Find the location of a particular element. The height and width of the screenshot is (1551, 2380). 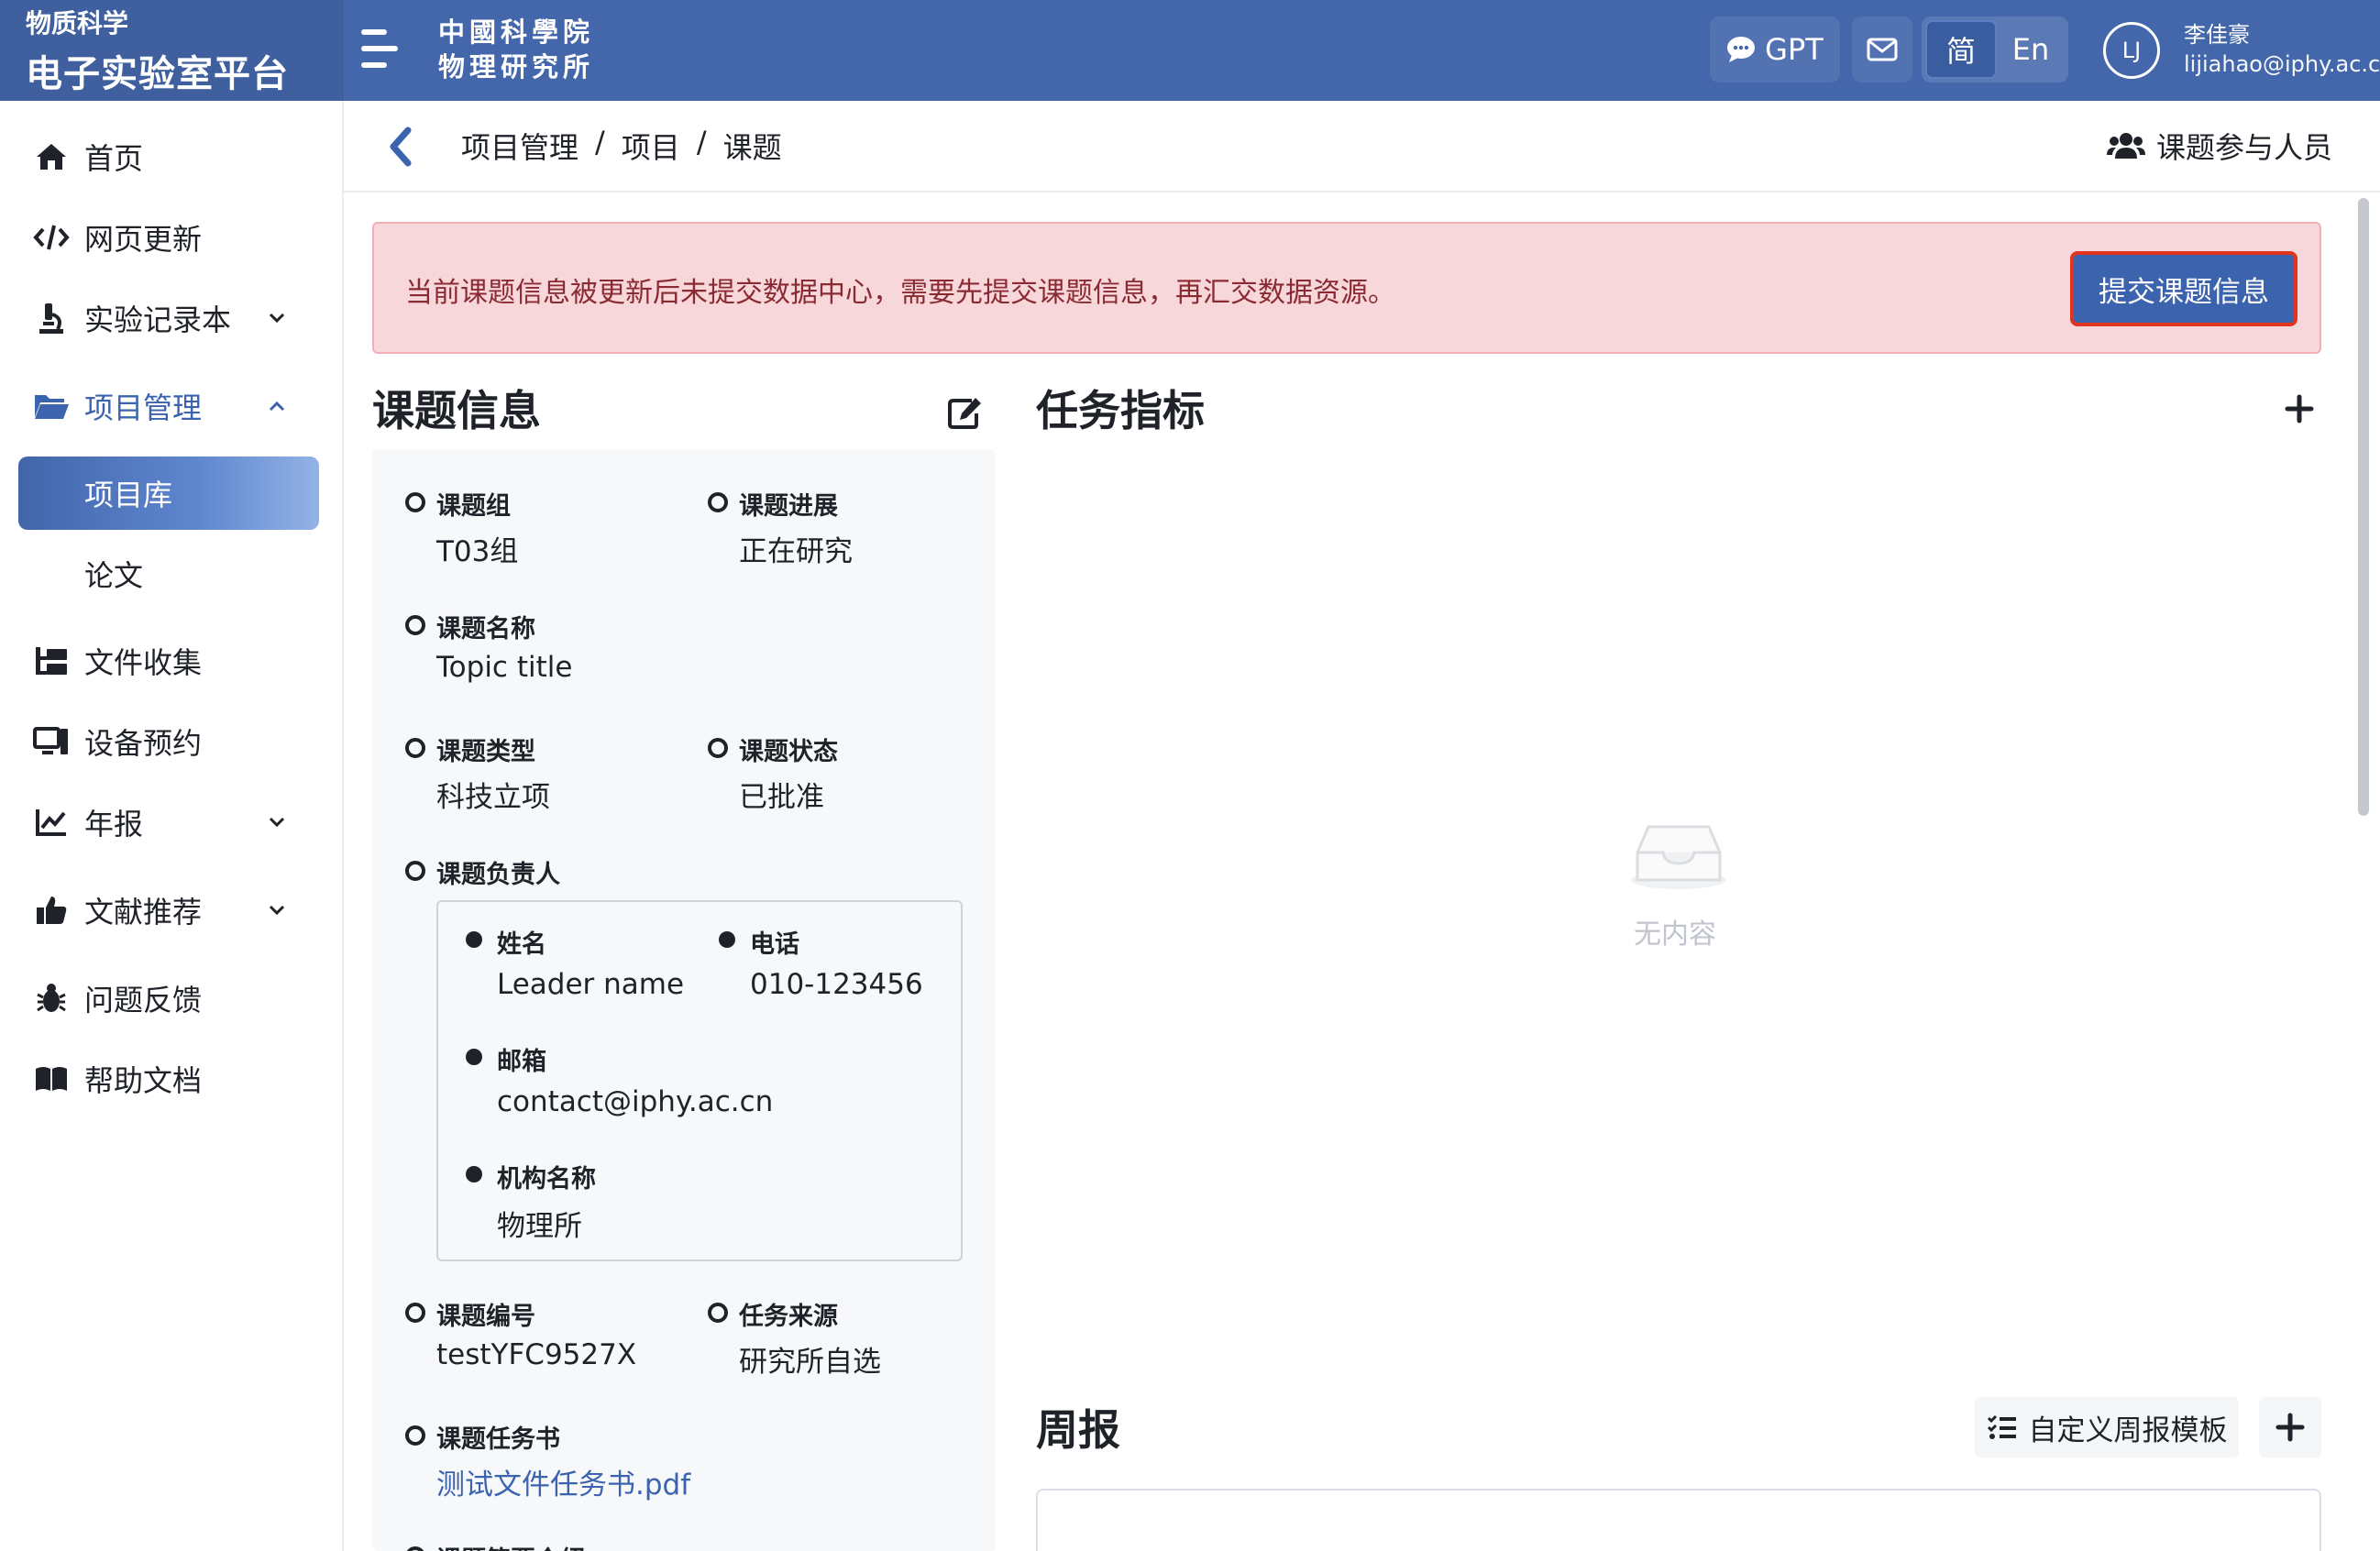

book-open-icon is located at coordinates (51, 1079).